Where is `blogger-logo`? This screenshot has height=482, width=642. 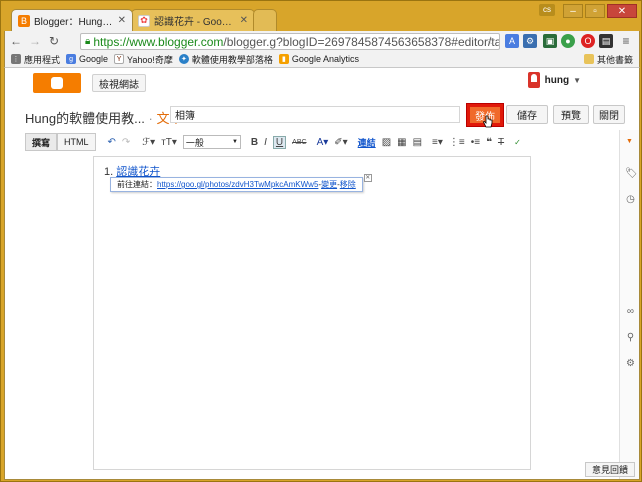
blogger-logo is located at coordinates (57, 83).